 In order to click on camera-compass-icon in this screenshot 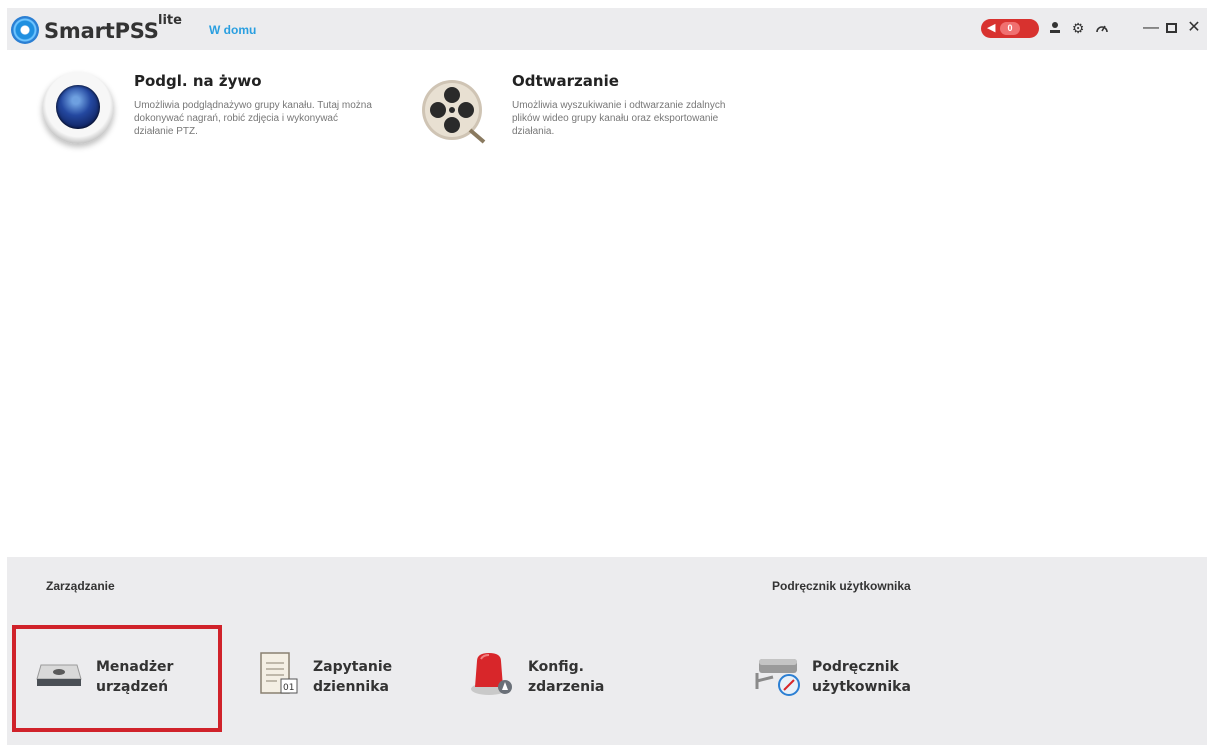, I will do `click(779, 677)`.